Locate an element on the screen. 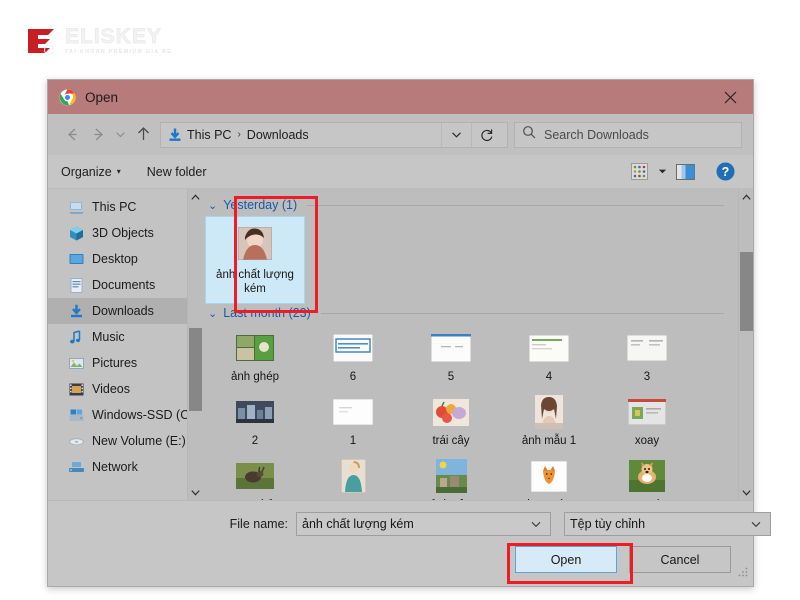  sidebar-scrollbar is located at coordinates (194, 344).